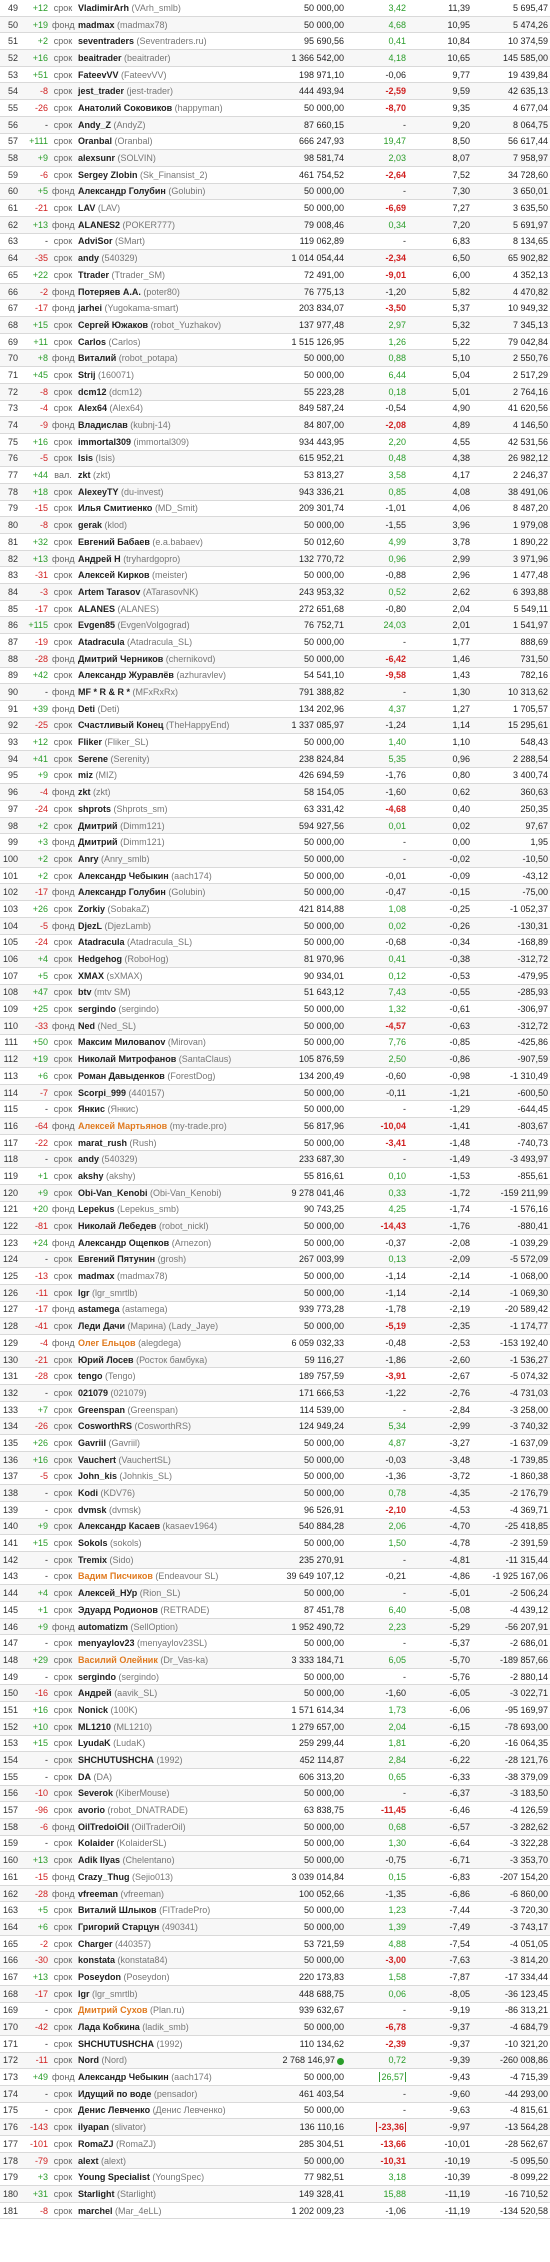 This screenshot has height=2262, width=550. Describe the element at coordinates (169, 1476) in the screenshot. I see `participant-cell: John_kis (Johnkis_SL)` at that location.